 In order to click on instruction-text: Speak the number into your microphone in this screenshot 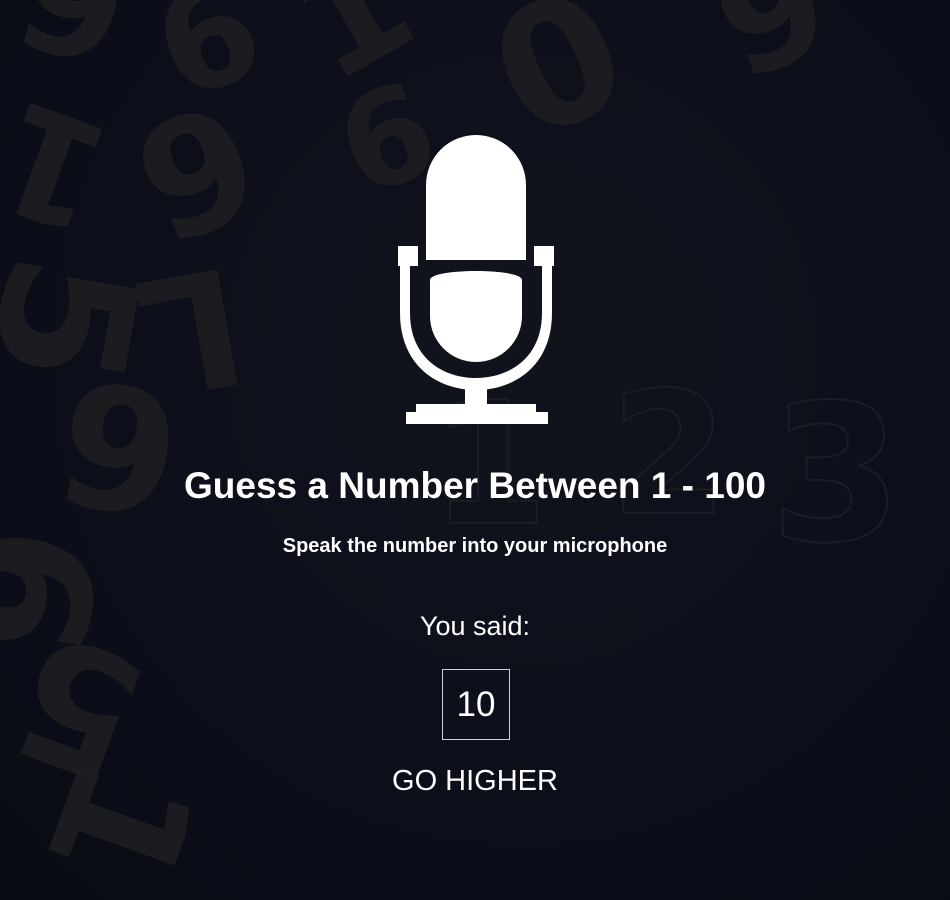, I will do `click(475, 546)`.